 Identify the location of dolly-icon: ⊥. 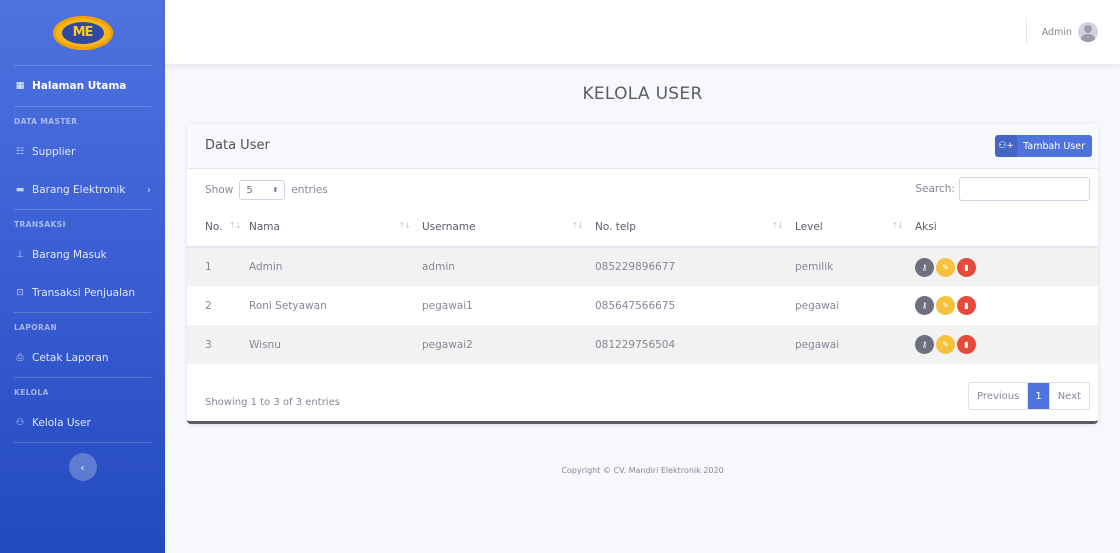
(20, 255).